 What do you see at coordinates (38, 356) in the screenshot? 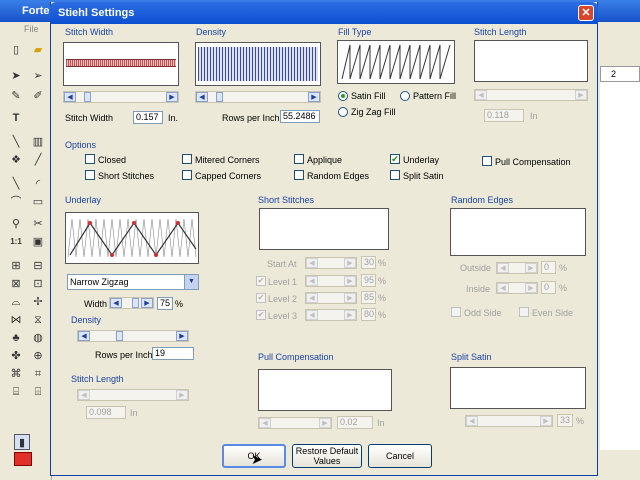
I see `stitch-tool-12-icon: ⊕` at bounding box center [38, 356].